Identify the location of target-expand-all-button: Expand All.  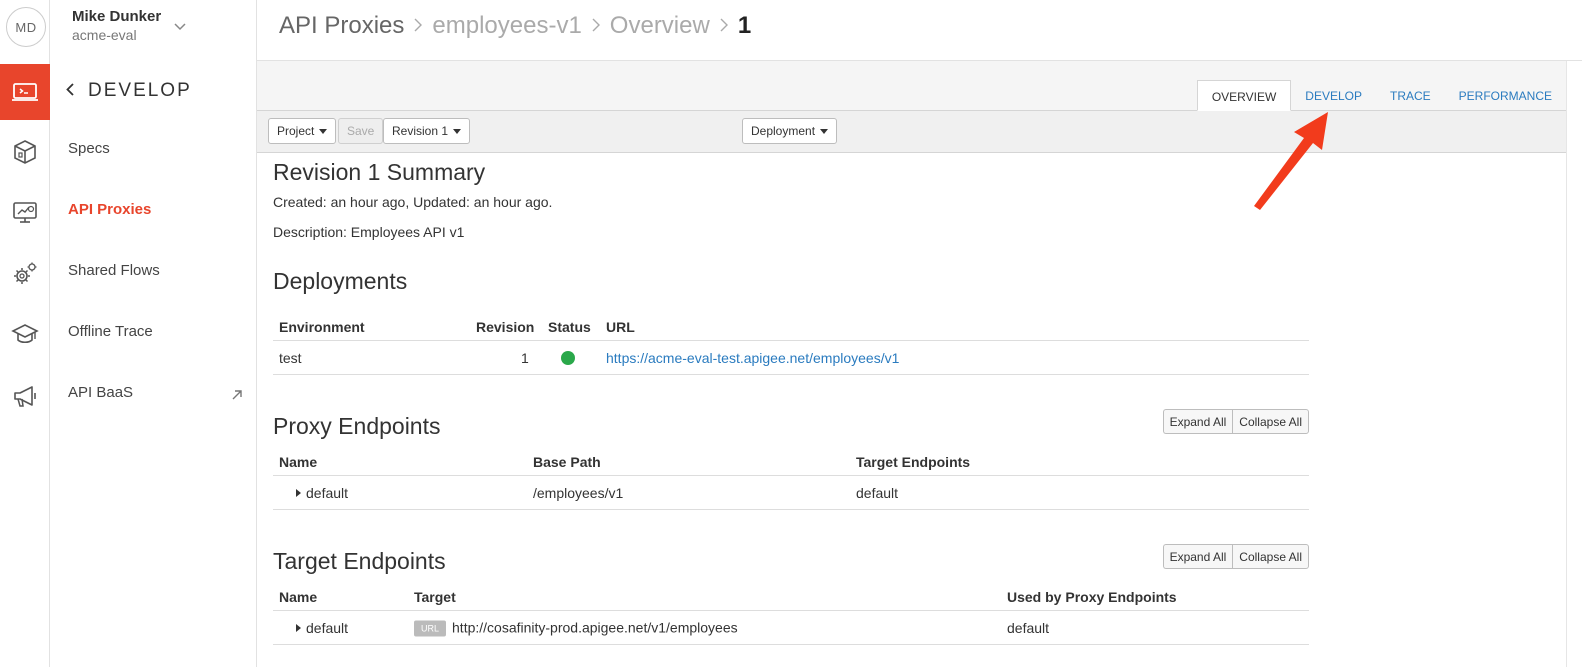
(1197, 556).